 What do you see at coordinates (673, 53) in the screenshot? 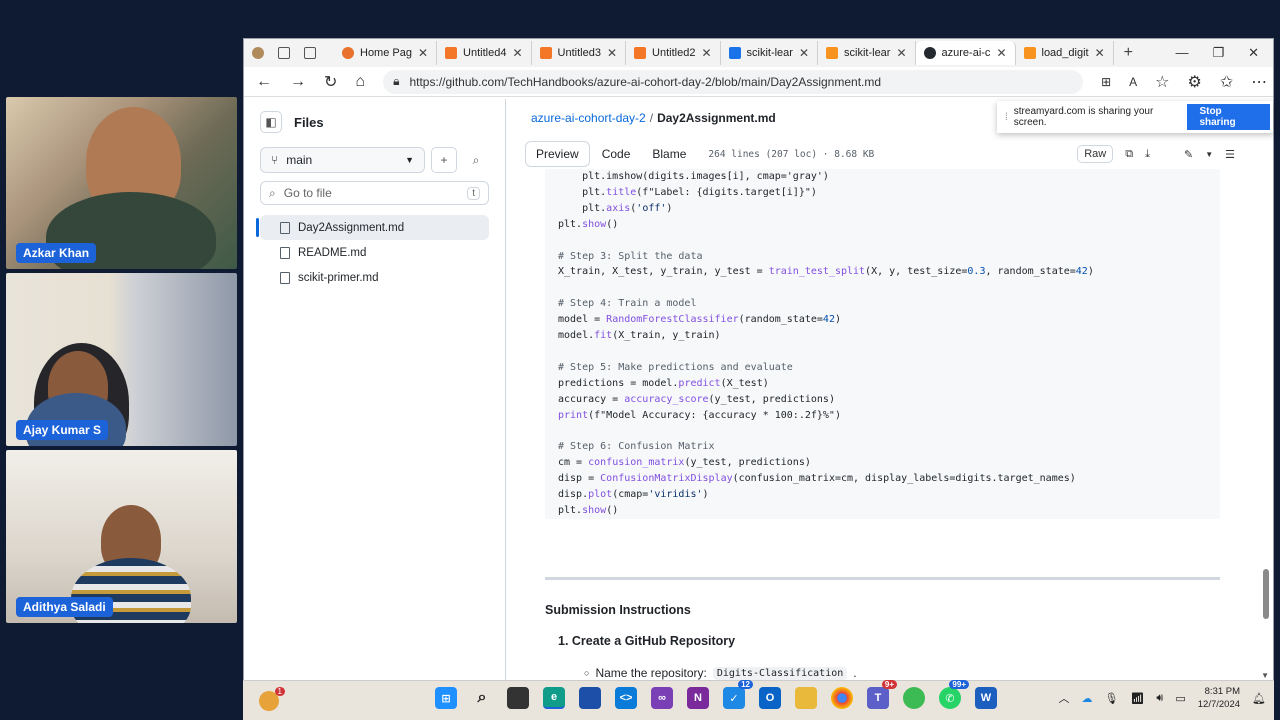
I see `browser-tab: Untitled2 ✕` at bounding box center [673, 53].